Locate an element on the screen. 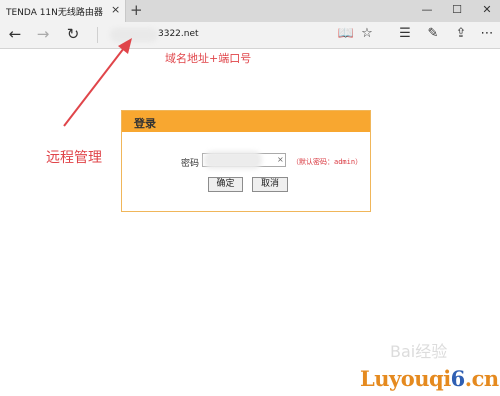 This screenshot has width=500, height=396. arrow-shaft is located at coordinates (94, 87).